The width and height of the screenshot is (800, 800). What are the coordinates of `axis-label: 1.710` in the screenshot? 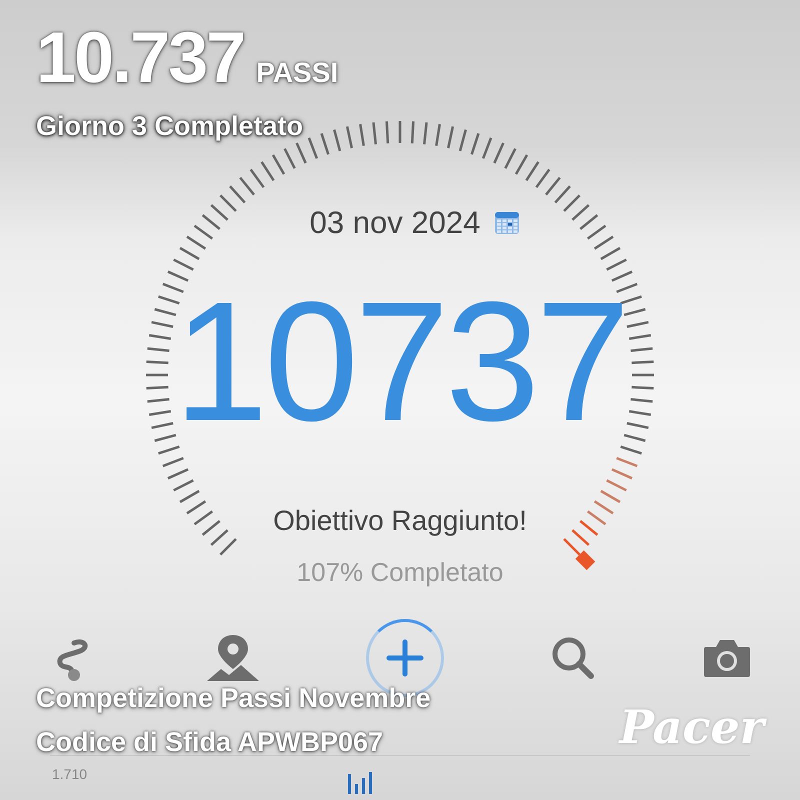 It's located at (70, 774).